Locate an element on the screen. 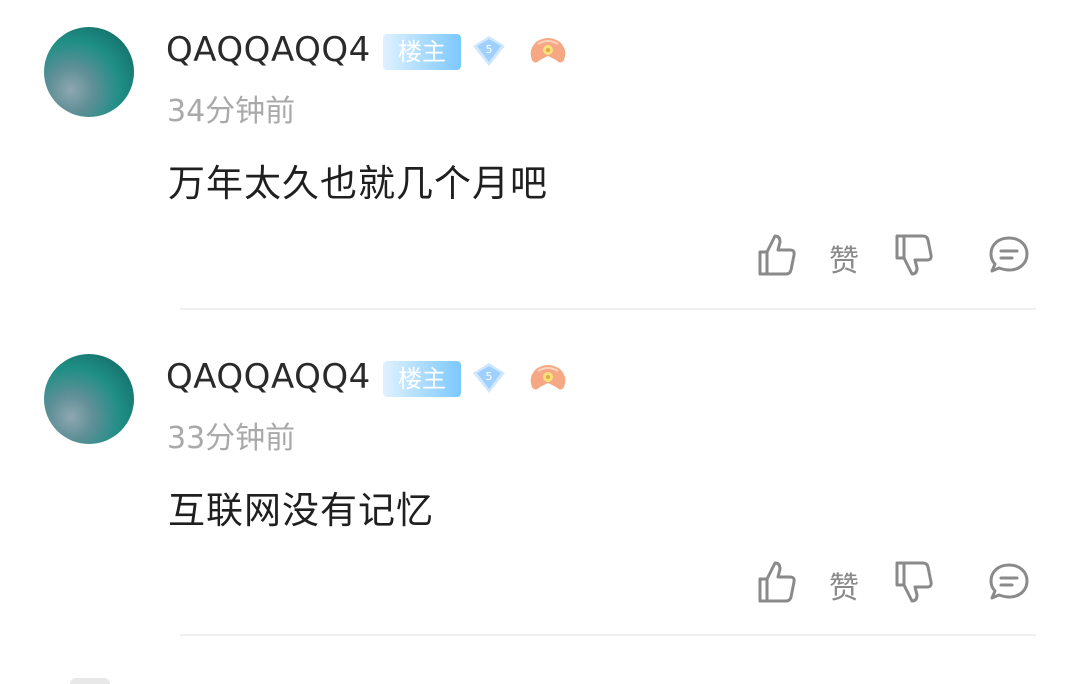  comment-text: 万年太久也就几个月吧 is located at coordinates (358, 180).